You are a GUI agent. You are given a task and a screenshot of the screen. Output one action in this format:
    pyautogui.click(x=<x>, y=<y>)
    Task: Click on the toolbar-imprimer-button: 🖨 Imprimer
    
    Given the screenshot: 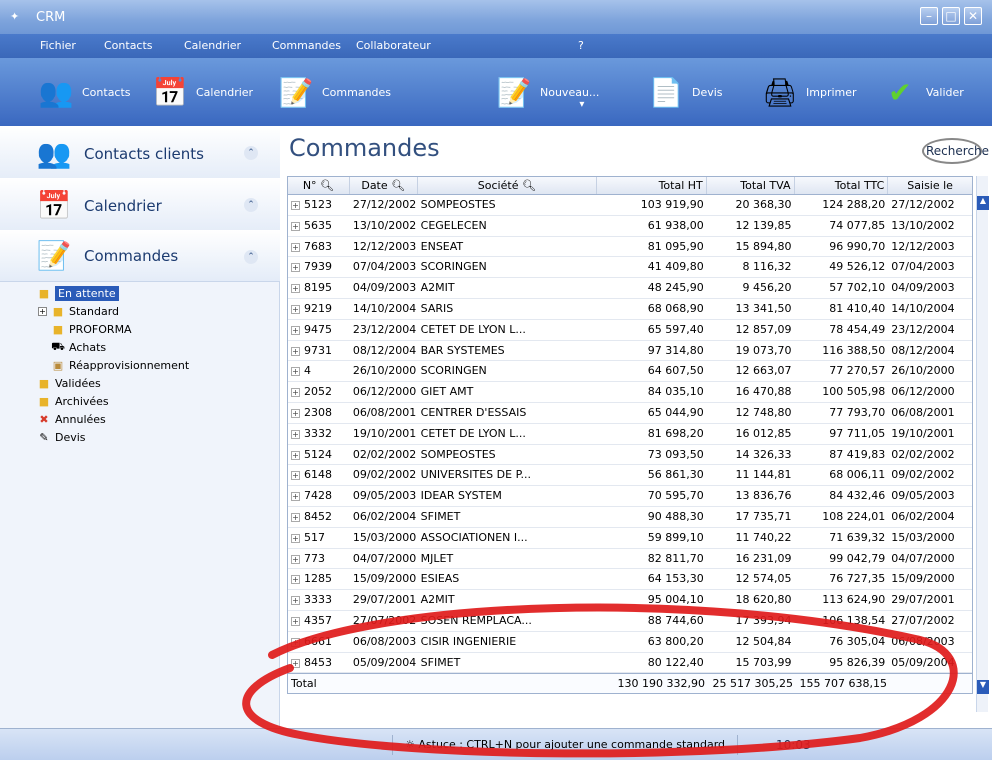 What is the action you would take?
    pyautogui.click(x=808, y=92)
    